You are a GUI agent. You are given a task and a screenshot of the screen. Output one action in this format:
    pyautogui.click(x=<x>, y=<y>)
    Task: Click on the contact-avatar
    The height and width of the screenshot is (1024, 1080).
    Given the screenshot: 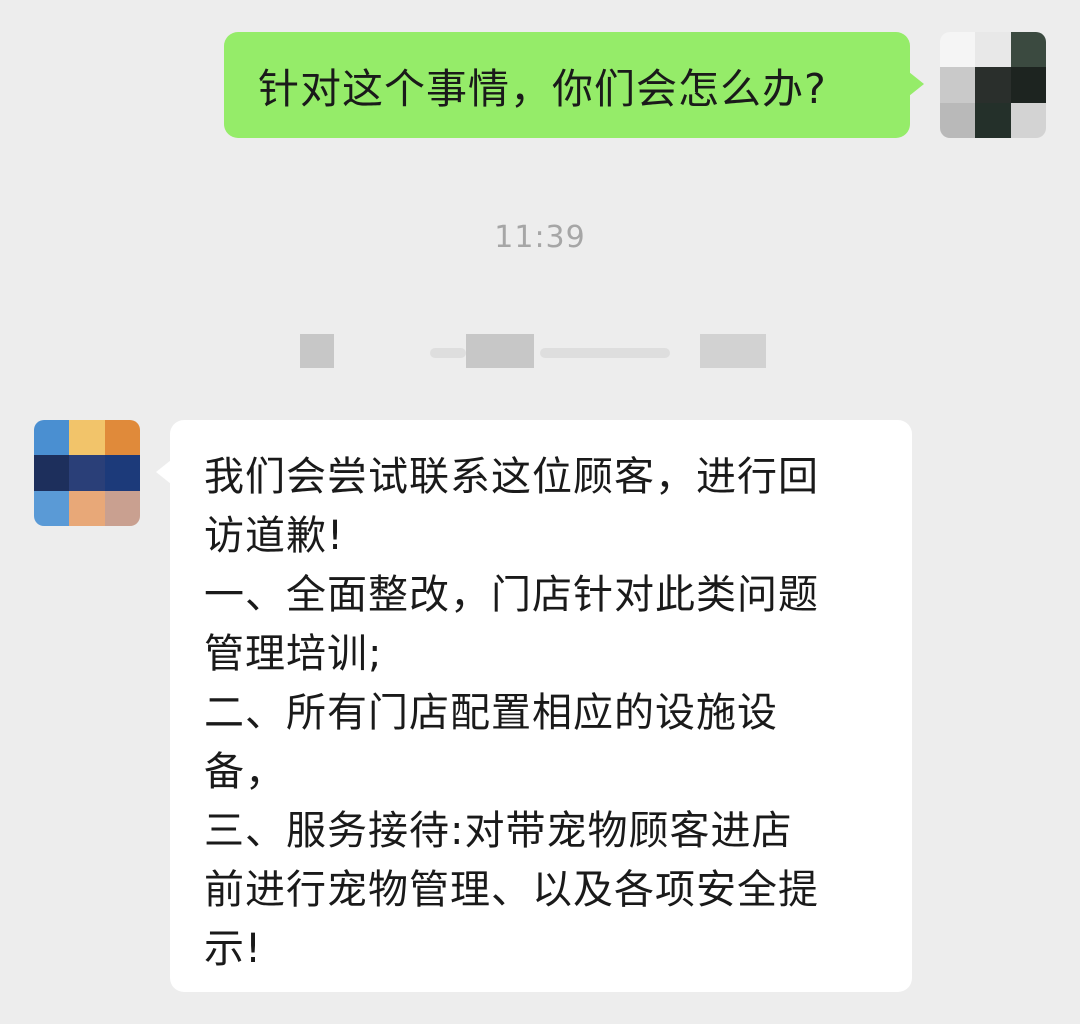 What is the action you would take?
    pyautogui.click(x=87, y=473)
    